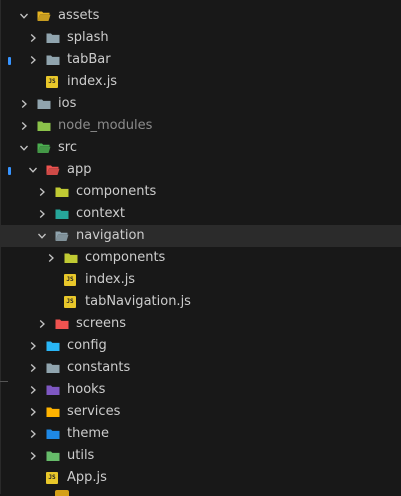  Describe the element at coordinates (94, 411) in the screenshot. I see `tree-item-label: services` at that location.